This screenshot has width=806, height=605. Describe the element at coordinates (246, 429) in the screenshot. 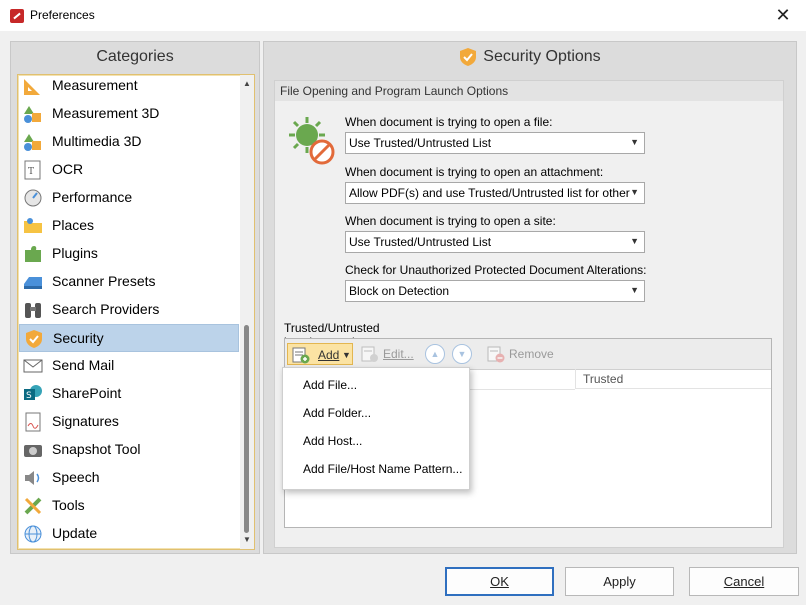

I see `scroll-thumb` at that location.